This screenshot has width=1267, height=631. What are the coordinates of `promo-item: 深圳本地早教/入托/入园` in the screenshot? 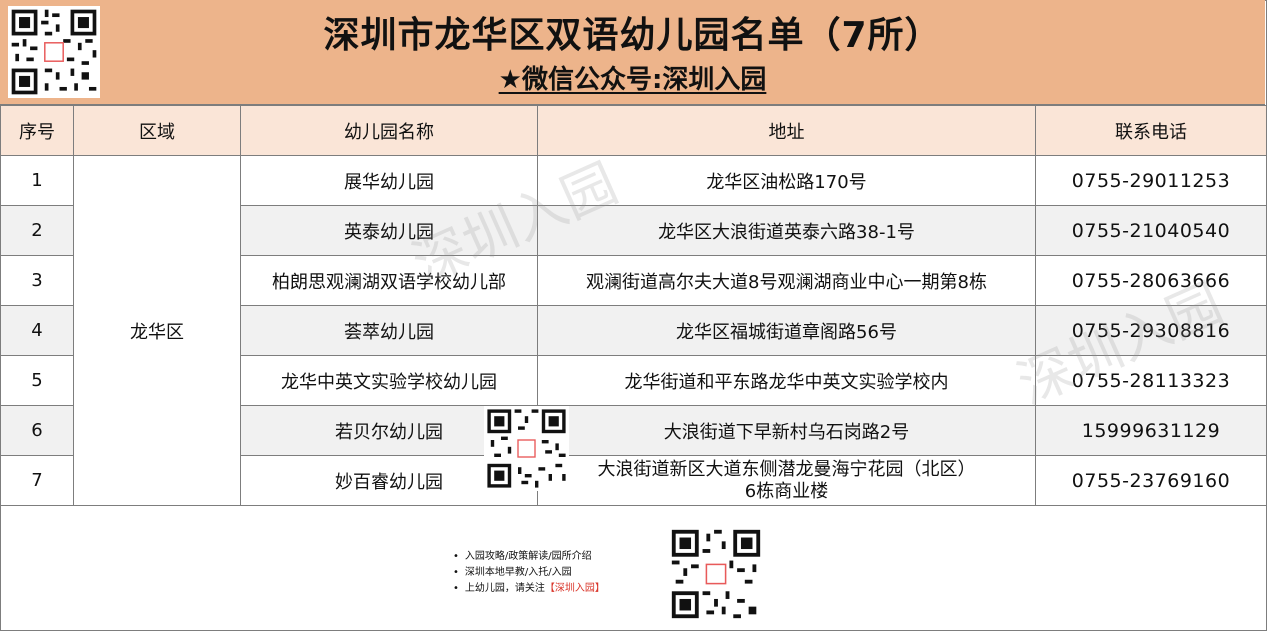 It's located at (529, 573).